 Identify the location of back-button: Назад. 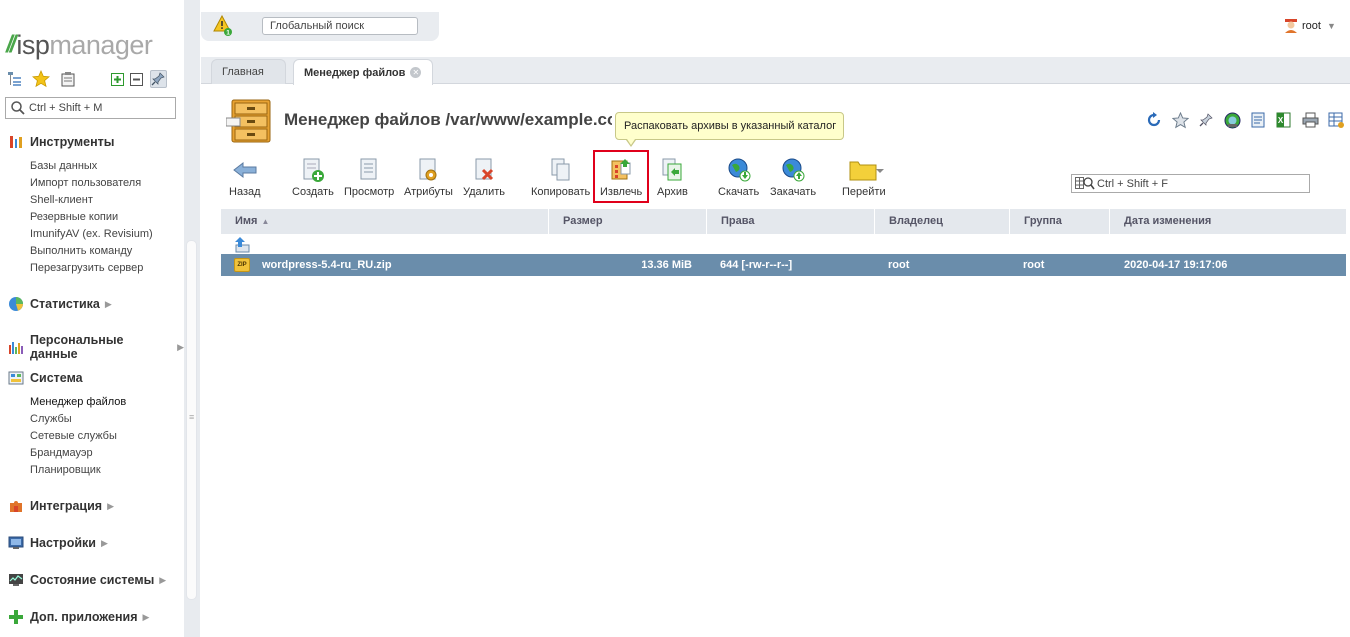
(245, 179).